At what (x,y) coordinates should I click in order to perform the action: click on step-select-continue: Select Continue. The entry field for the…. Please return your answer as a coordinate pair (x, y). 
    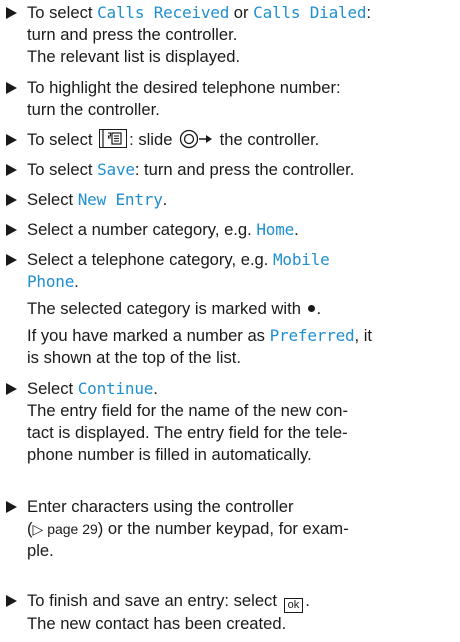
    Looking at the image, I should click on (231, 422).